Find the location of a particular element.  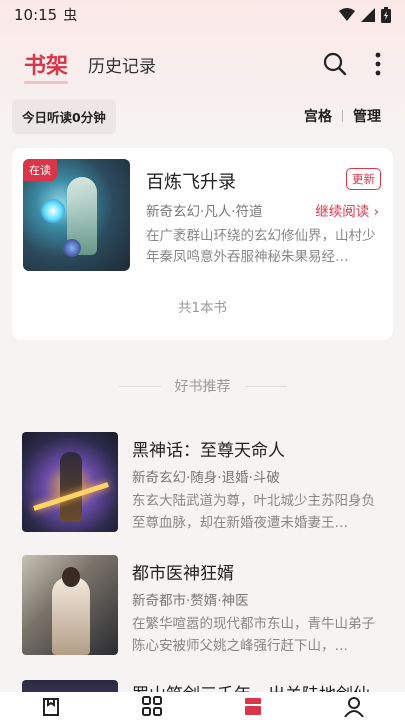

update-badge: 更新 is located at coordinates (363, 179).